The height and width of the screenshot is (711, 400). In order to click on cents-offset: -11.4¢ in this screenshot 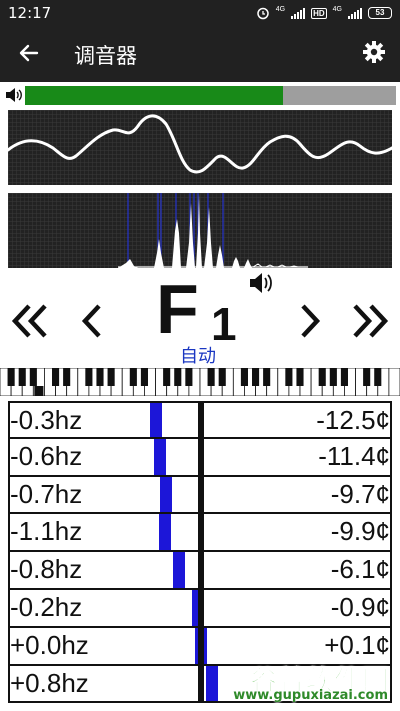, I will do `click(354, 455)`.